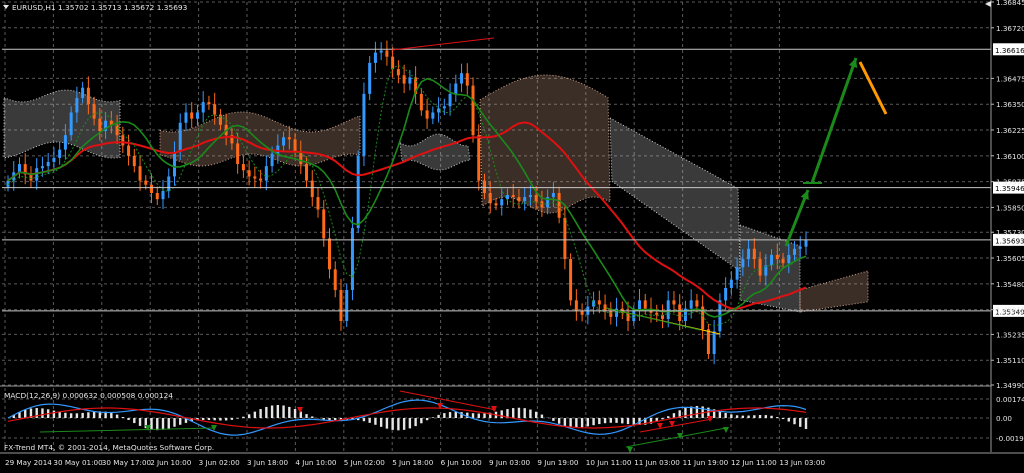 This screenshot has width=1024, height=473. I want to click on time-axis-label: 2 Jun 10:00, so click(171, 462).